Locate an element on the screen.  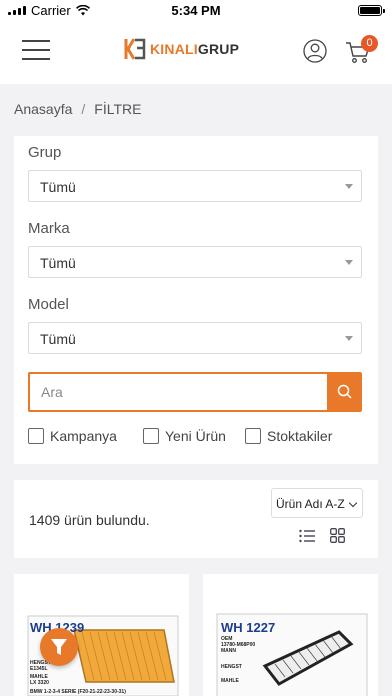
search-input is located at coordinates (177, 392).